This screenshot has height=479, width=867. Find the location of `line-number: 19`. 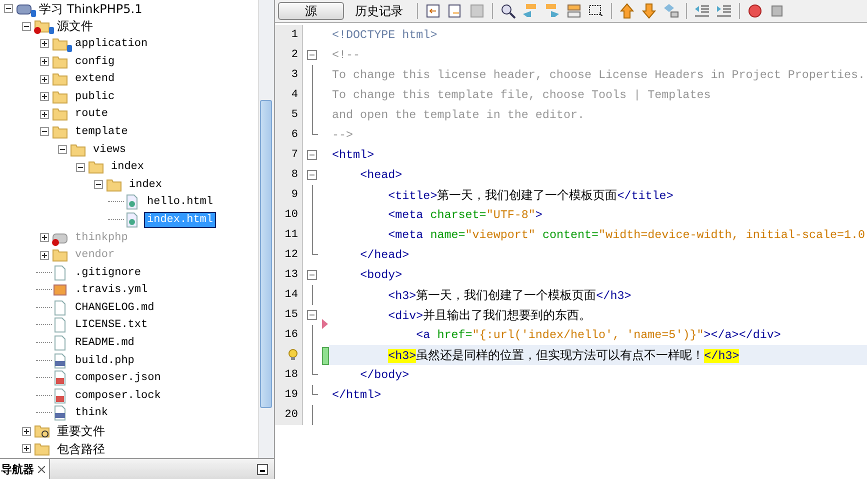

line-number: 19 is located at coordinates (291, 395).